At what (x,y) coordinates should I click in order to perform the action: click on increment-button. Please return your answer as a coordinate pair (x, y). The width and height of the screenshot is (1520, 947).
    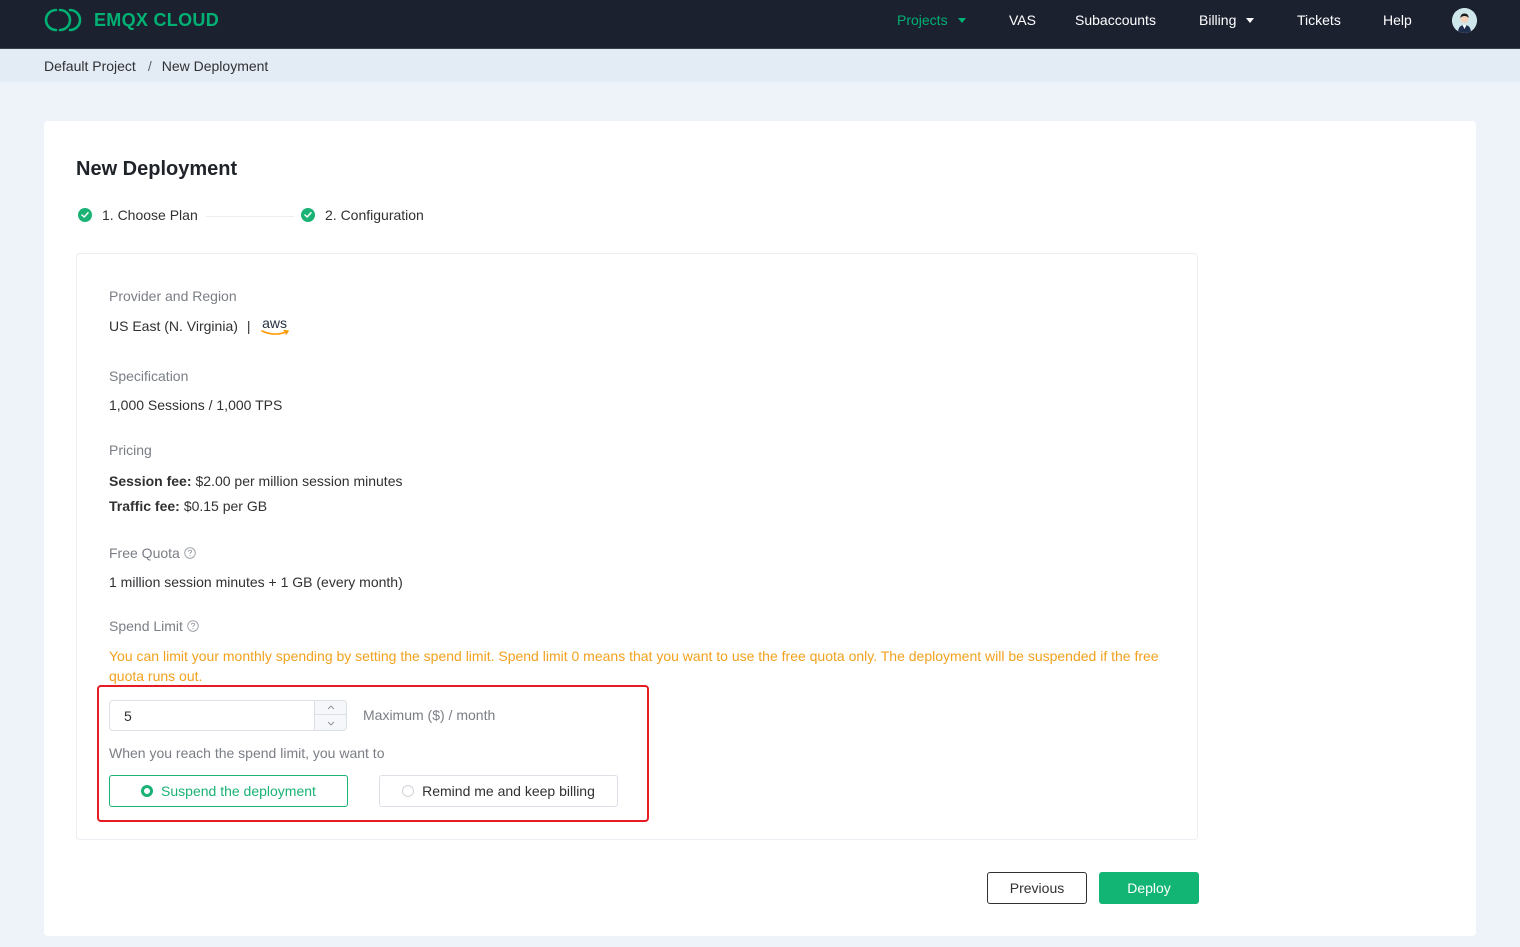
    Looking at the image, I should click on (330, 708).